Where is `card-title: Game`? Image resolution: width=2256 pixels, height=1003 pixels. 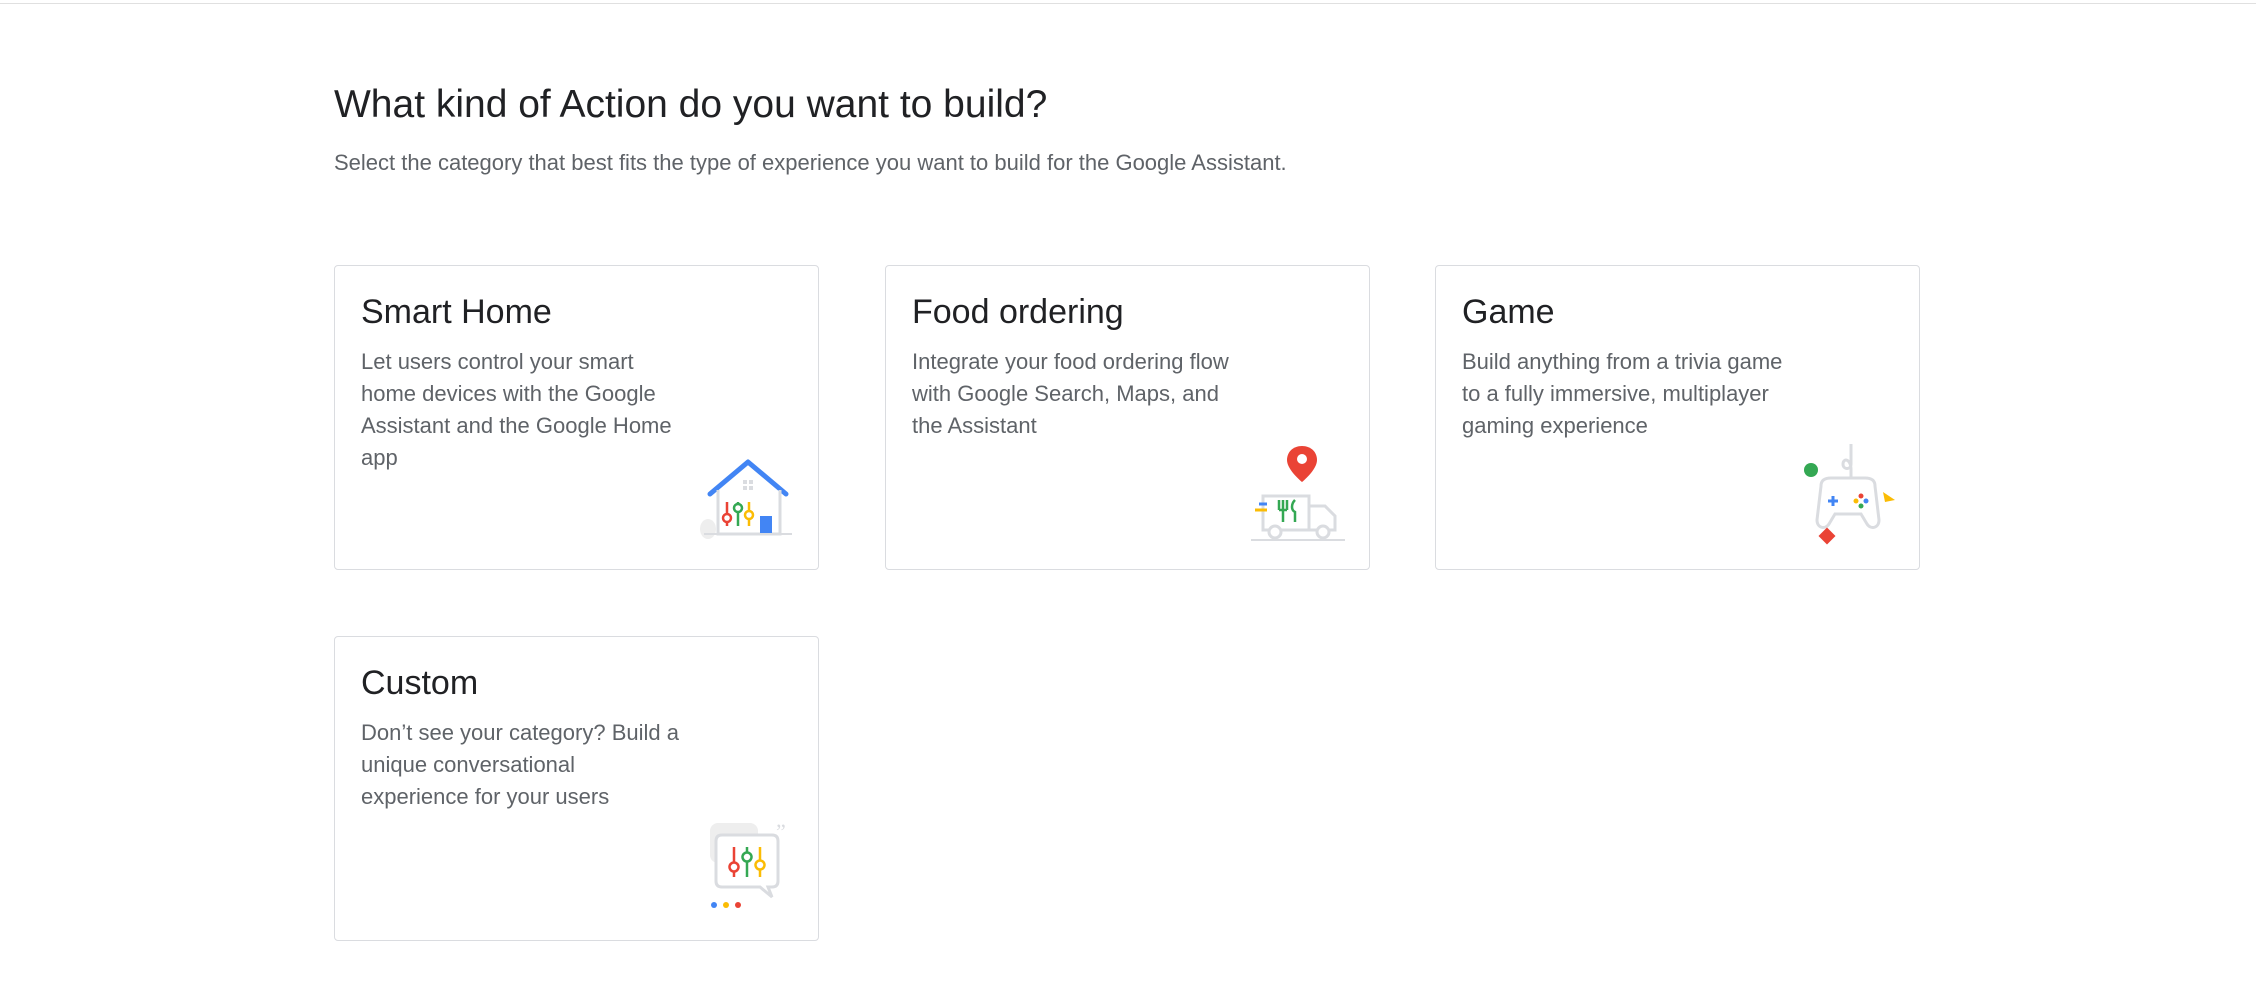
card-title: Game is located at coordinates (1508, 312).